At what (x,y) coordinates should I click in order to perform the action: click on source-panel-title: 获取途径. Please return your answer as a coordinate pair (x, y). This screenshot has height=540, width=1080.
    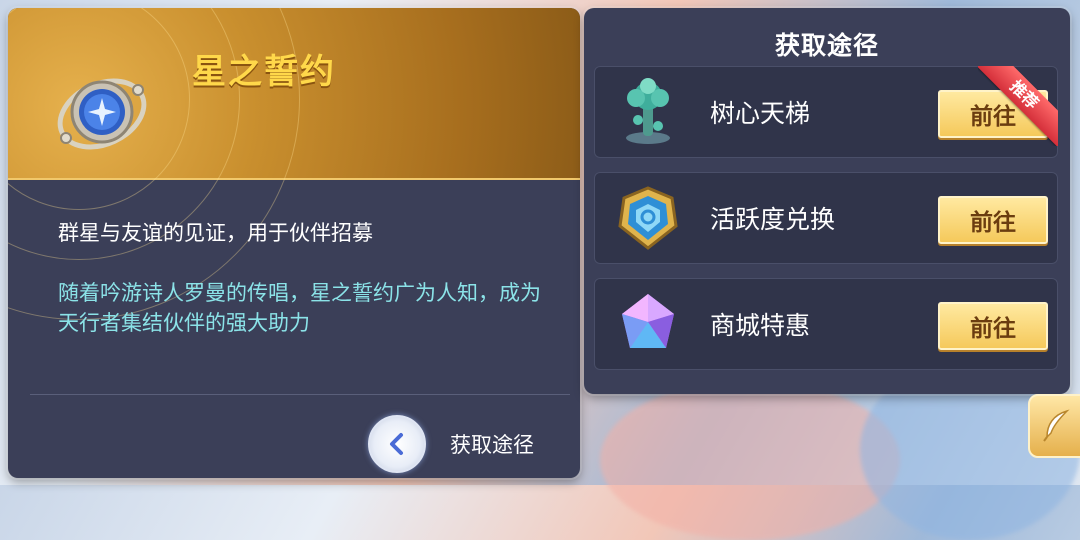
    Looking at the image, I should click on (826, 45).